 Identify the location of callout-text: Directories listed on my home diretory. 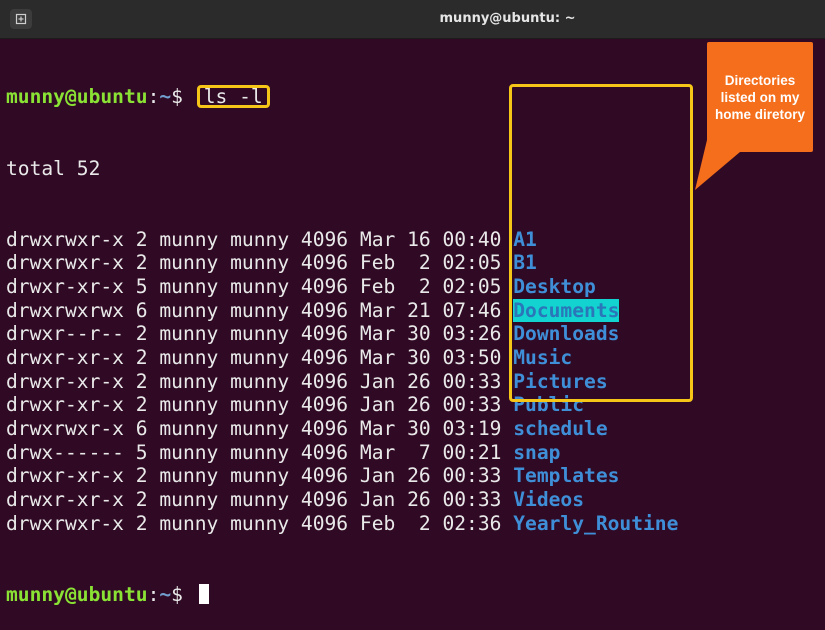
(760, 97).